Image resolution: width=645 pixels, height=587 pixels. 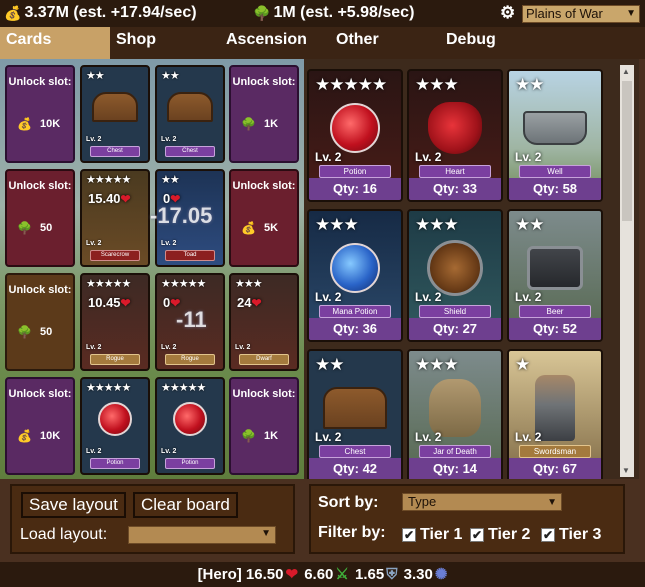 I want to click on sort-label: Sort by:, so click(x=348, y=502).